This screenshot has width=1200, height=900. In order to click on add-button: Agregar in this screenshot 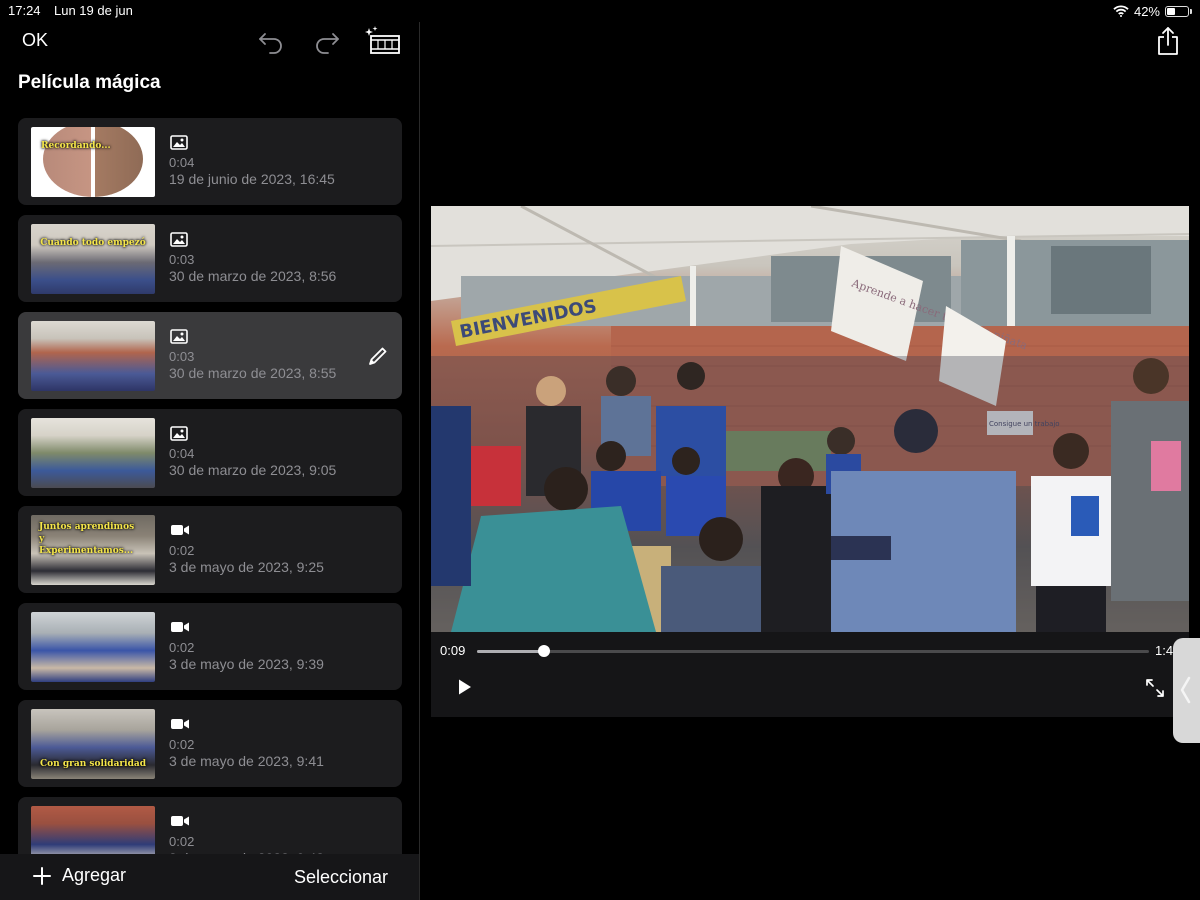, I will do `click(79, 875)`.